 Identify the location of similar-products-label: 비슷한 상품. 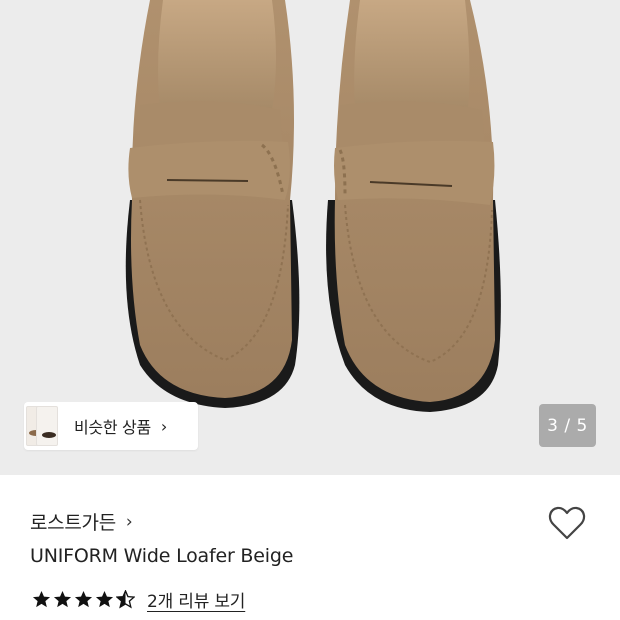
(112, 427).